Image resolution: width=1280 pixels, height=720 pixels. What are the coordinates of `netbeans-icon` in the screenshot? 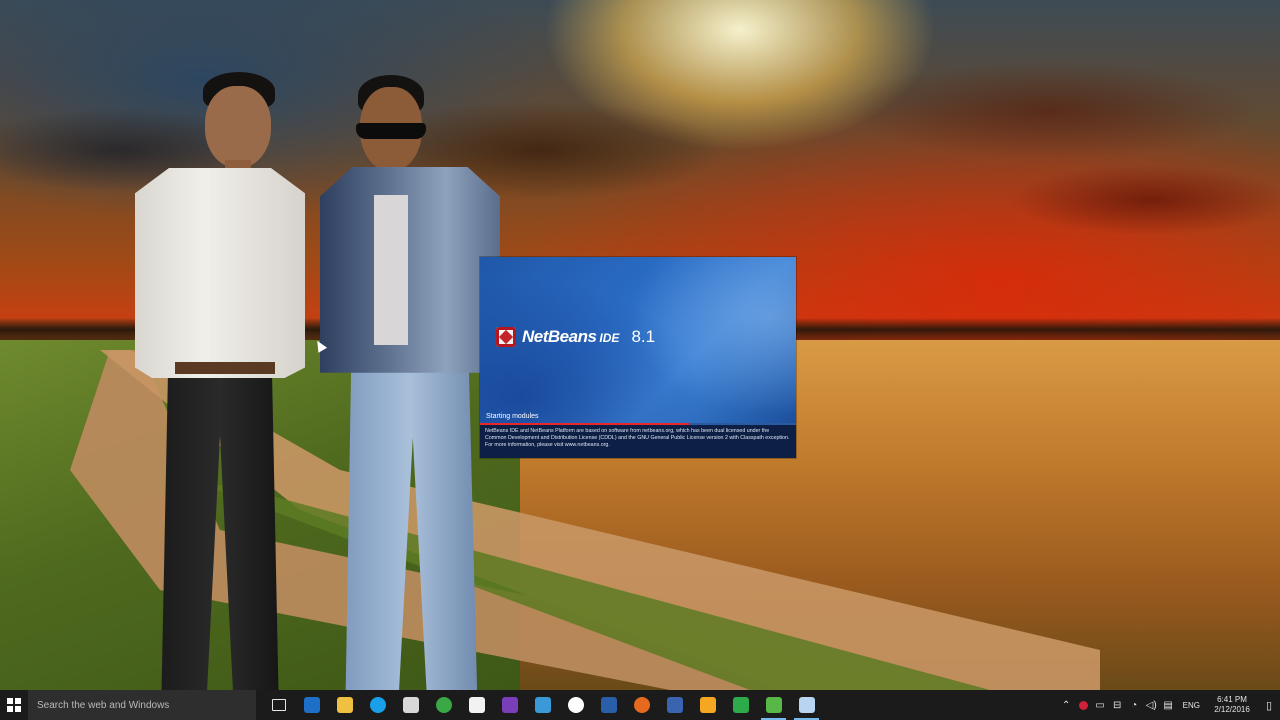 It's located at (806, 705).